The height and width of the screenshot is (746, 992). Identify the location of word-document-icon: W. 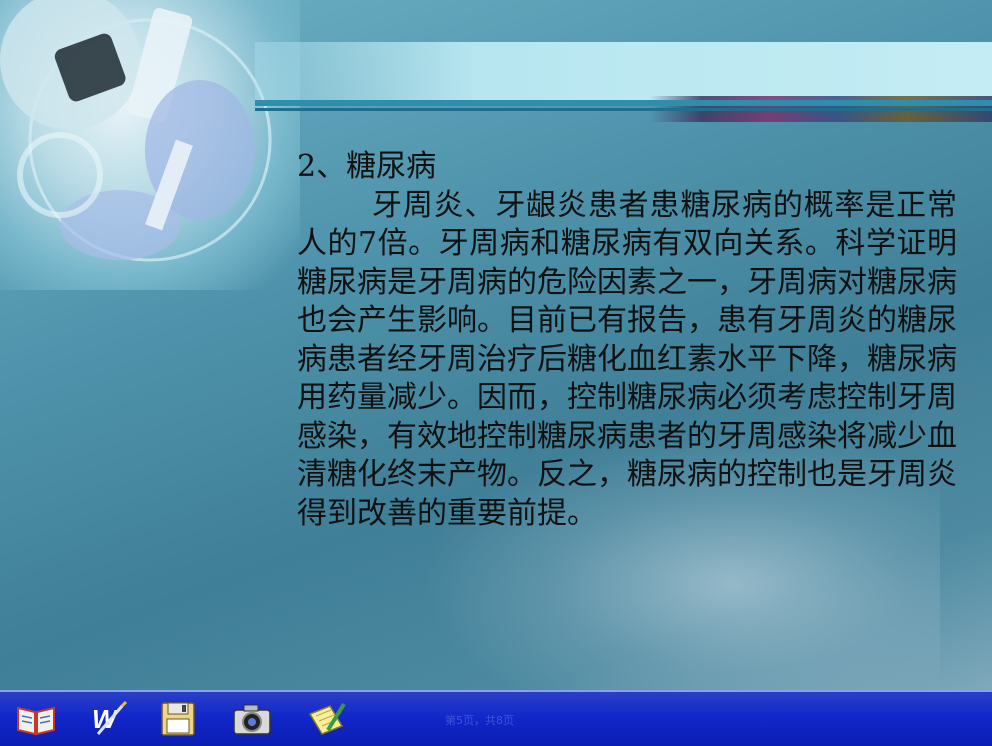
(110, 717).